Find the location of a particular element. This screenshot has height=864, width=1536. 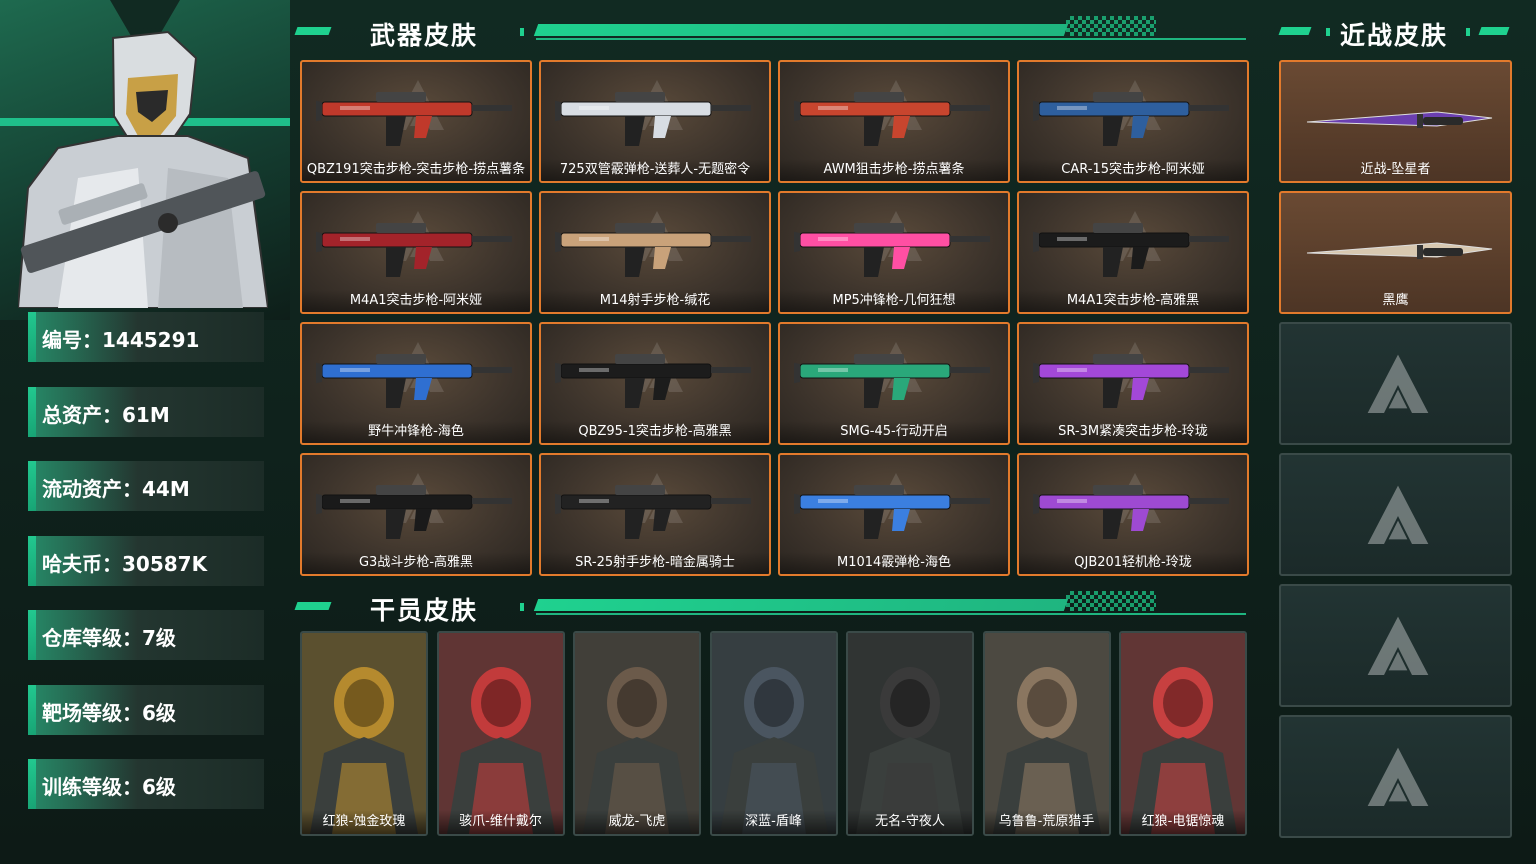

stat-range-level: 靶场等级：6级 is located at coordinates (146, 709).